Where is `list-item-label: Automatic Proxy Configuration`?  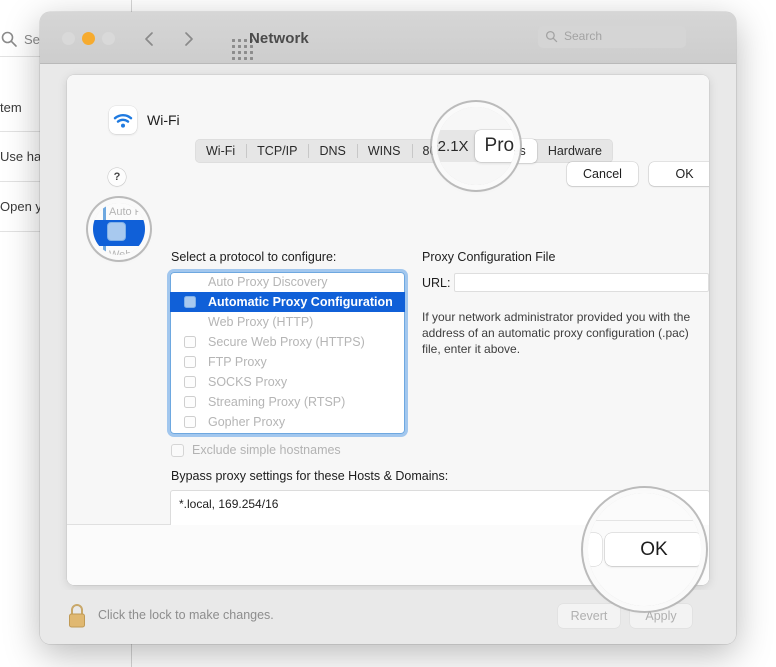
list-item-label: Automatic Proxy Configuration is located at coordinates (300, 302).